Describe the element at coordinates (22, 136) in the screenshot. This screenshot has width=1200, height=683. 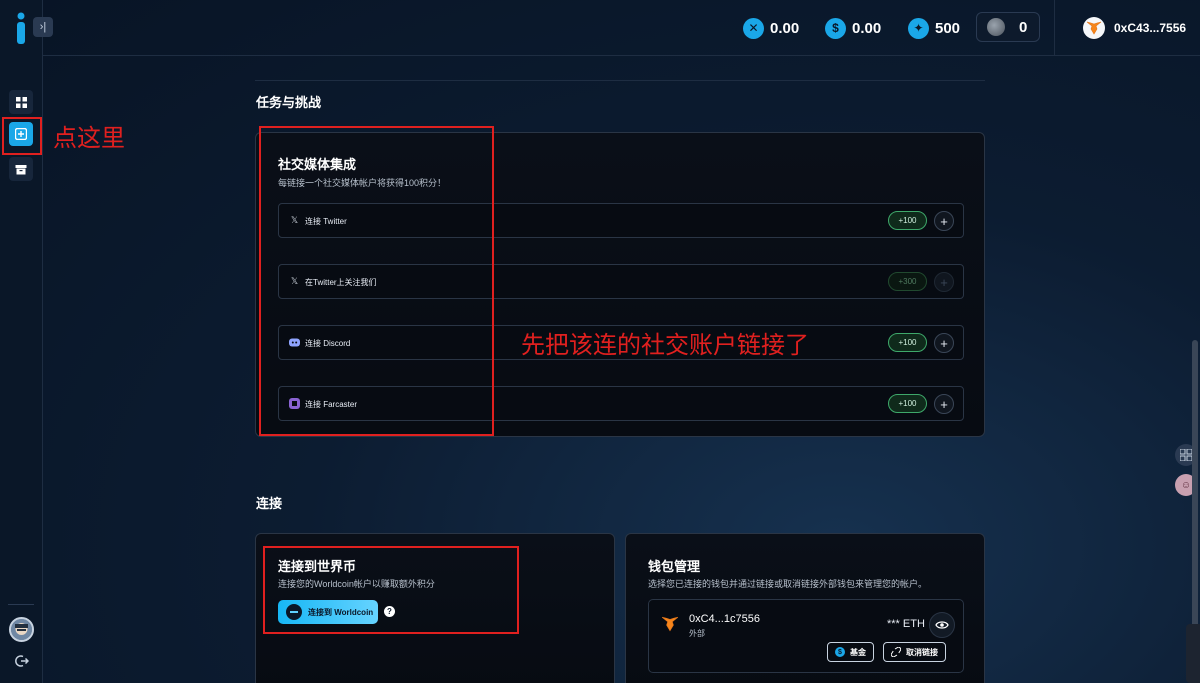
I see `annotation-box-sidebar` at that location.